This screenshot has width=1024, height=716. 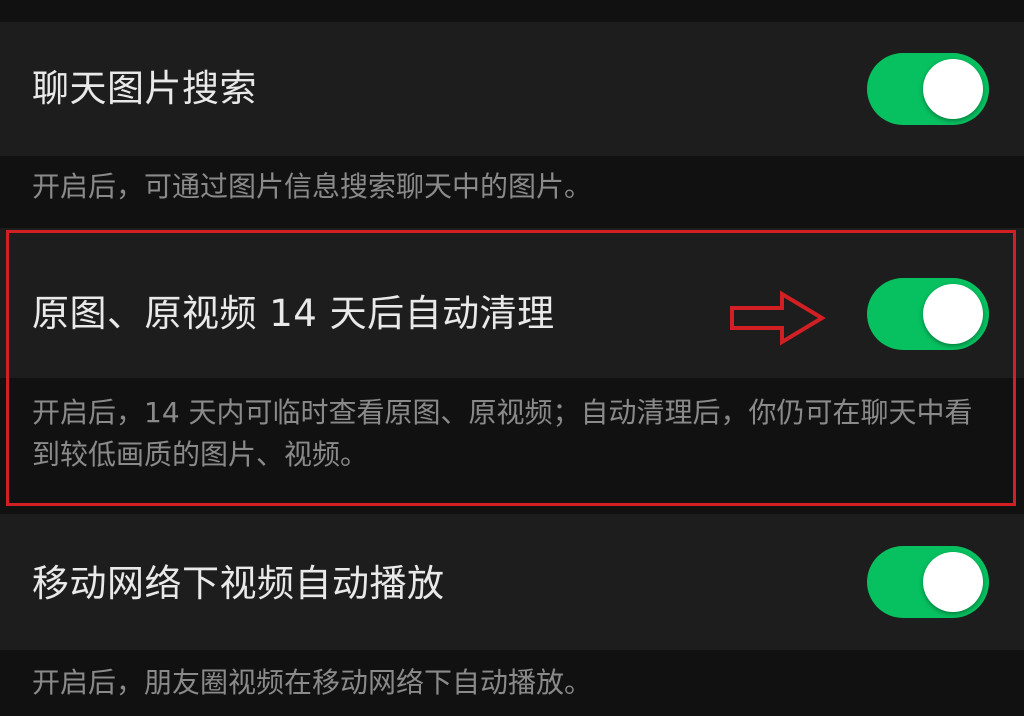 I want to click on setting-title: 聊天图片搜索, so click(x=144, y=88).